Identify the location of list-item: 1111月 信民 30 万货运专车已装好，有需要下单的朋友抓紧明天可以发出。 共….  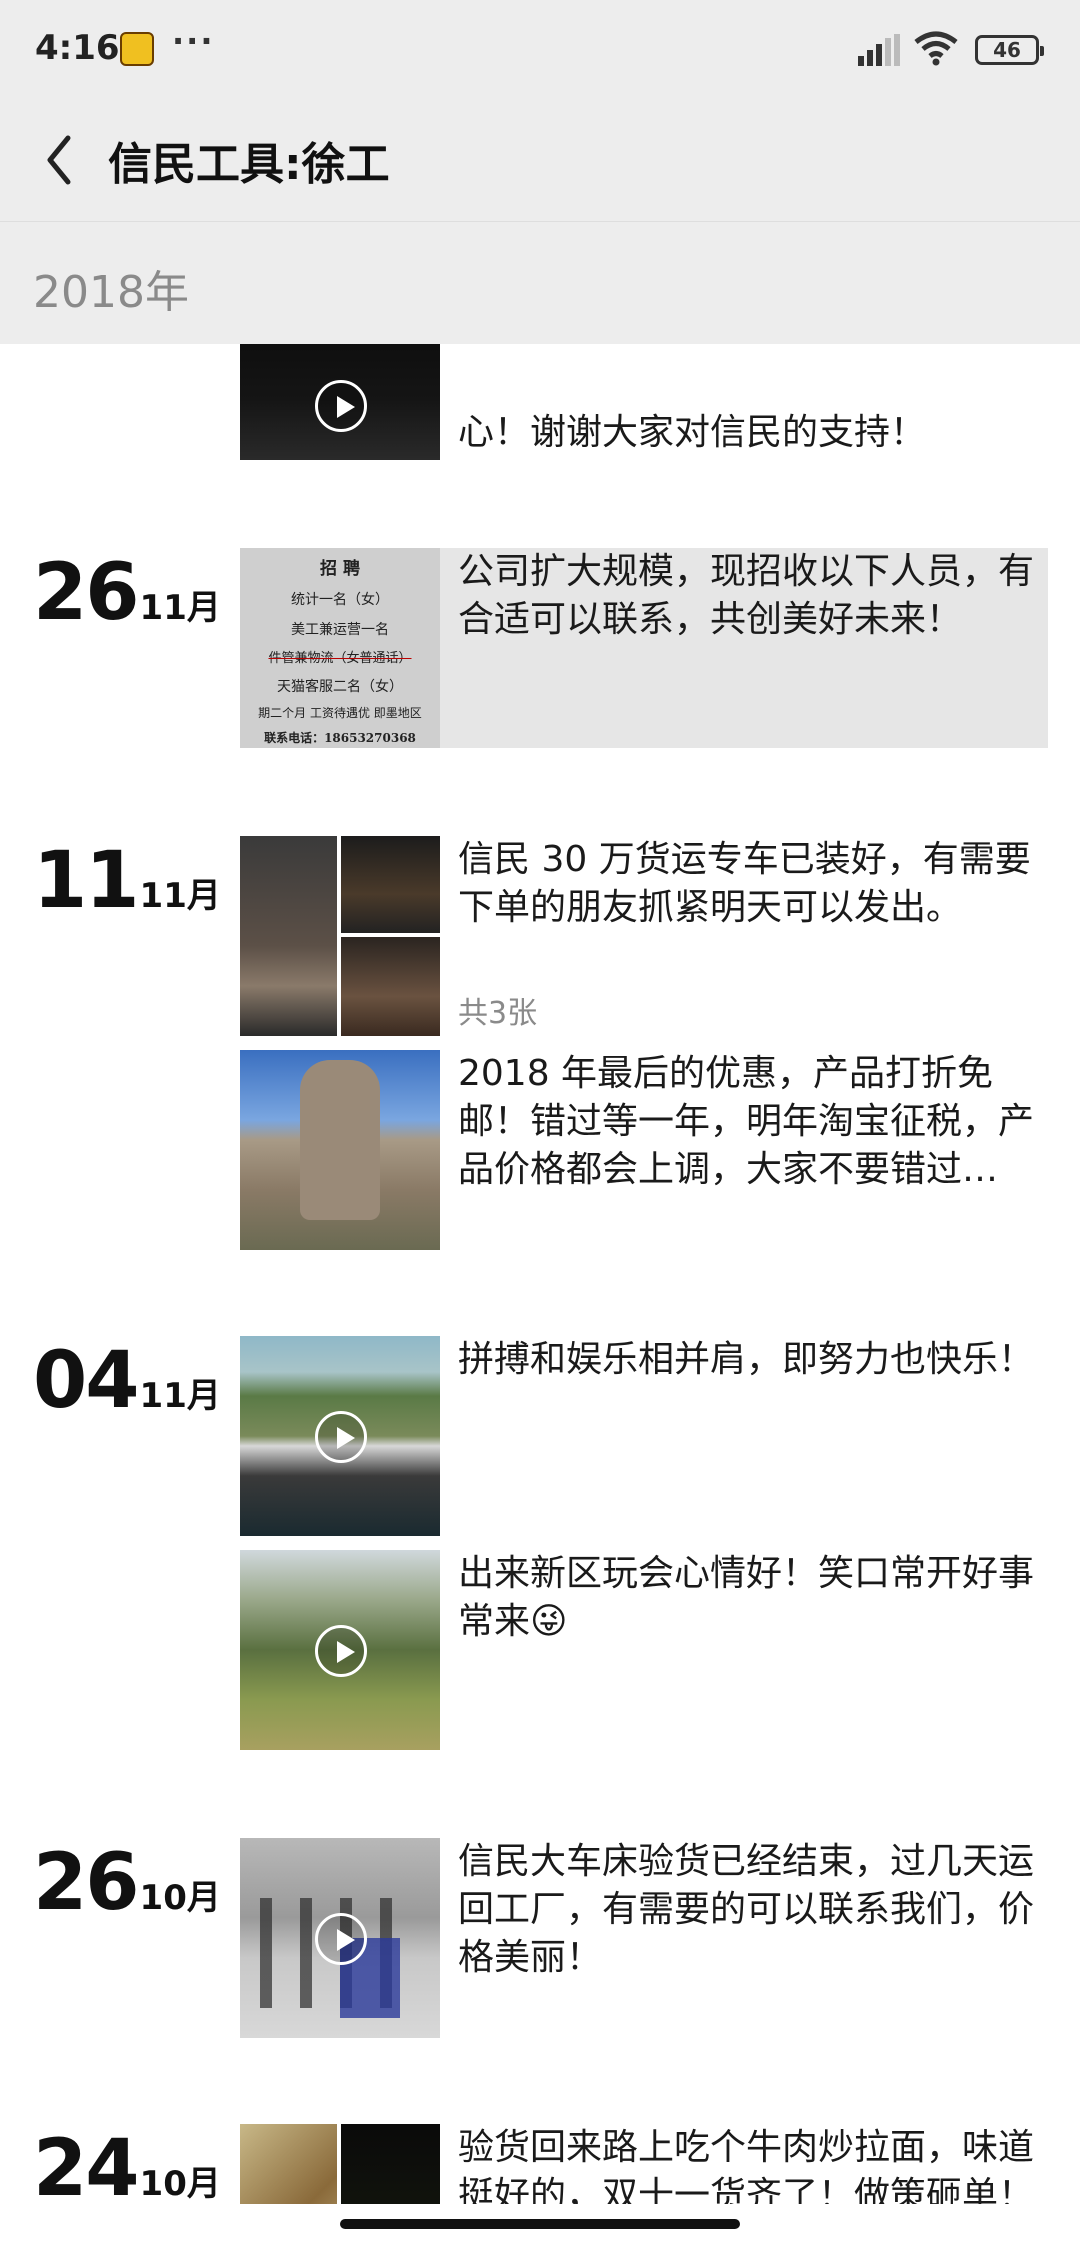
(540, 946).